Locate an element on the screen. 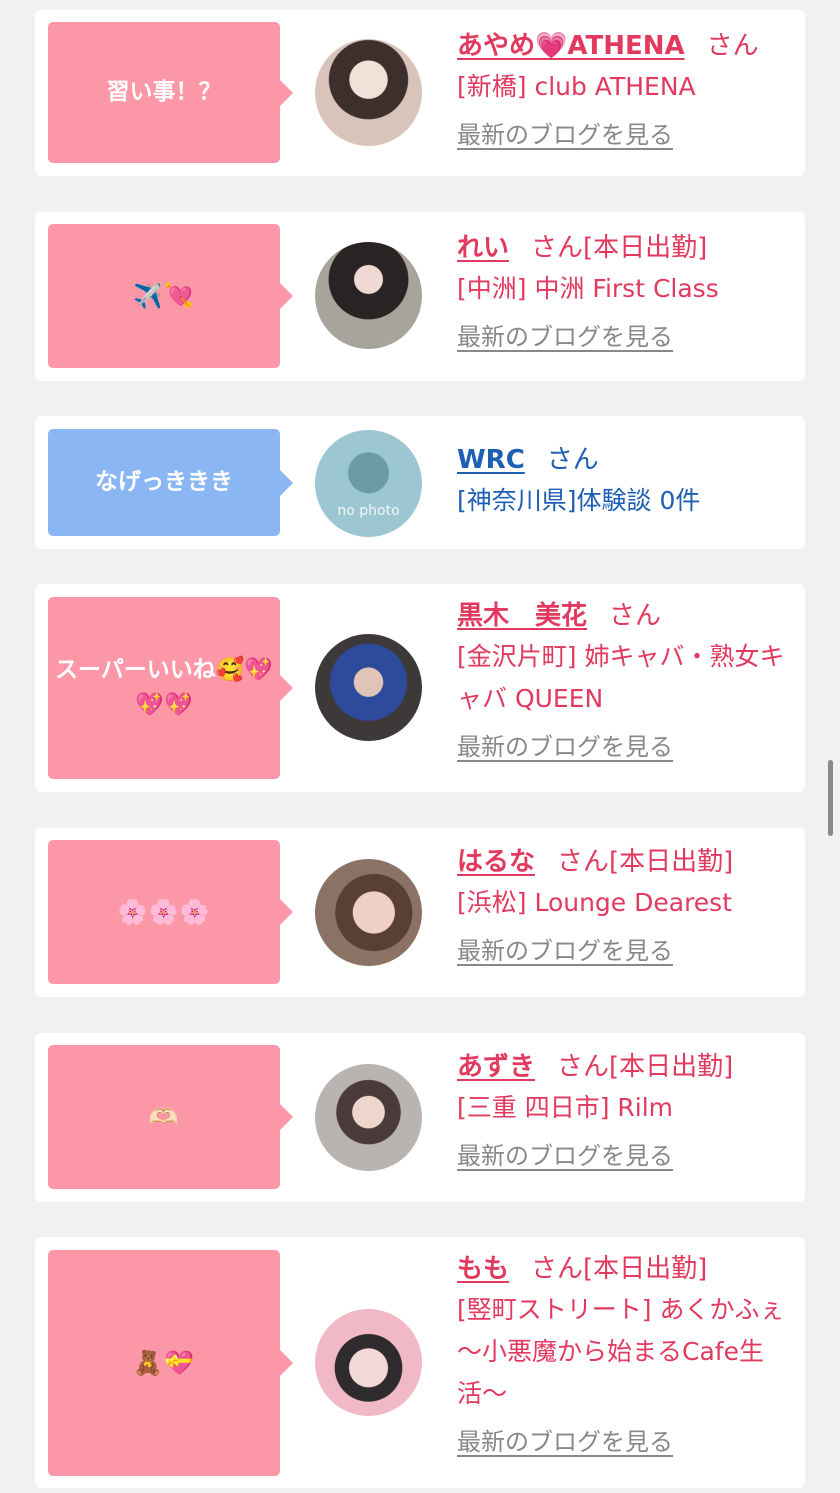  message-text: 🌸🌸🌸 is located at coordinates (164, 911).